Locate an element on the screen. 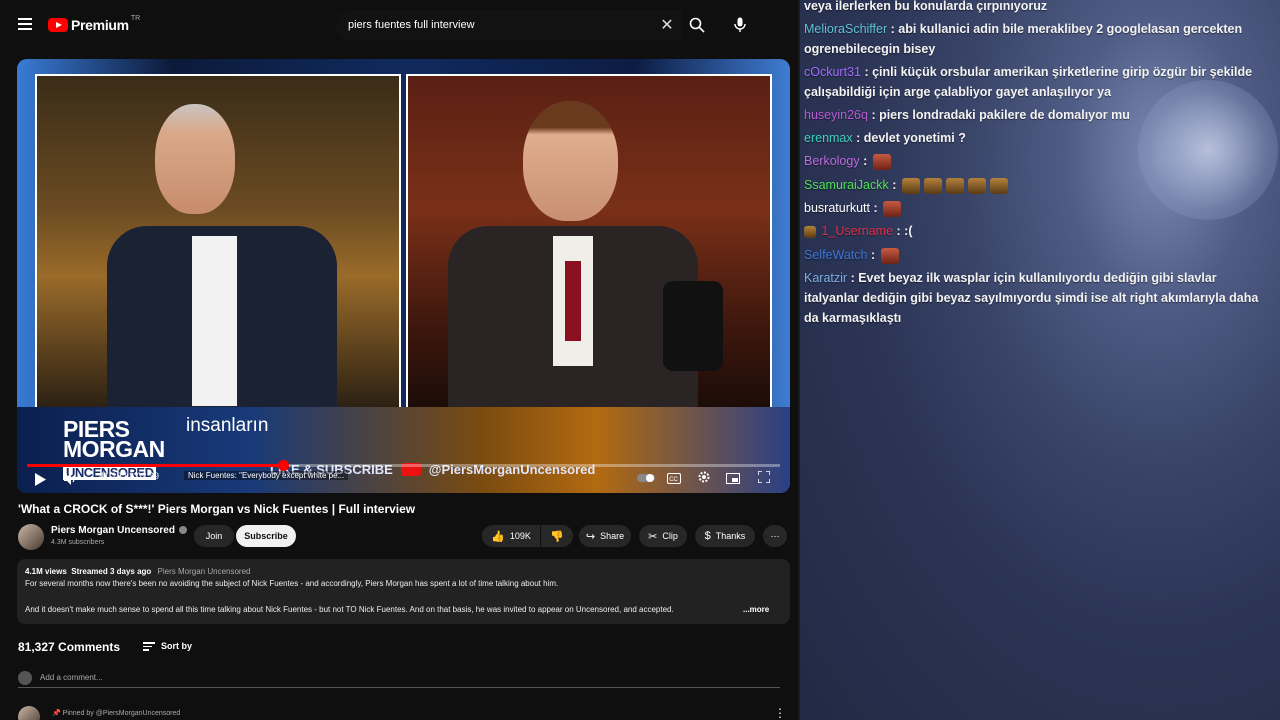 This screenshot has width=1280, height=720. logo-region: TR is located at coordinates (135, 18).